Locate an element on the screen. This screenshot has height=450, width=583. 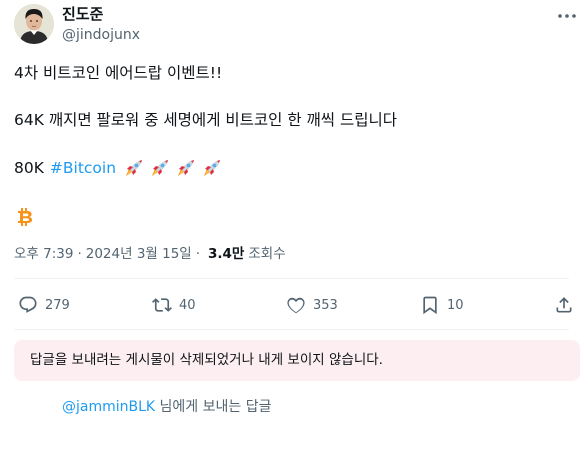
reply-unavailable-notice: 답글을 보내려는 게시물이 삭제되었거나 내게 보이지 않습니다. is located at coordinates (297, 360).